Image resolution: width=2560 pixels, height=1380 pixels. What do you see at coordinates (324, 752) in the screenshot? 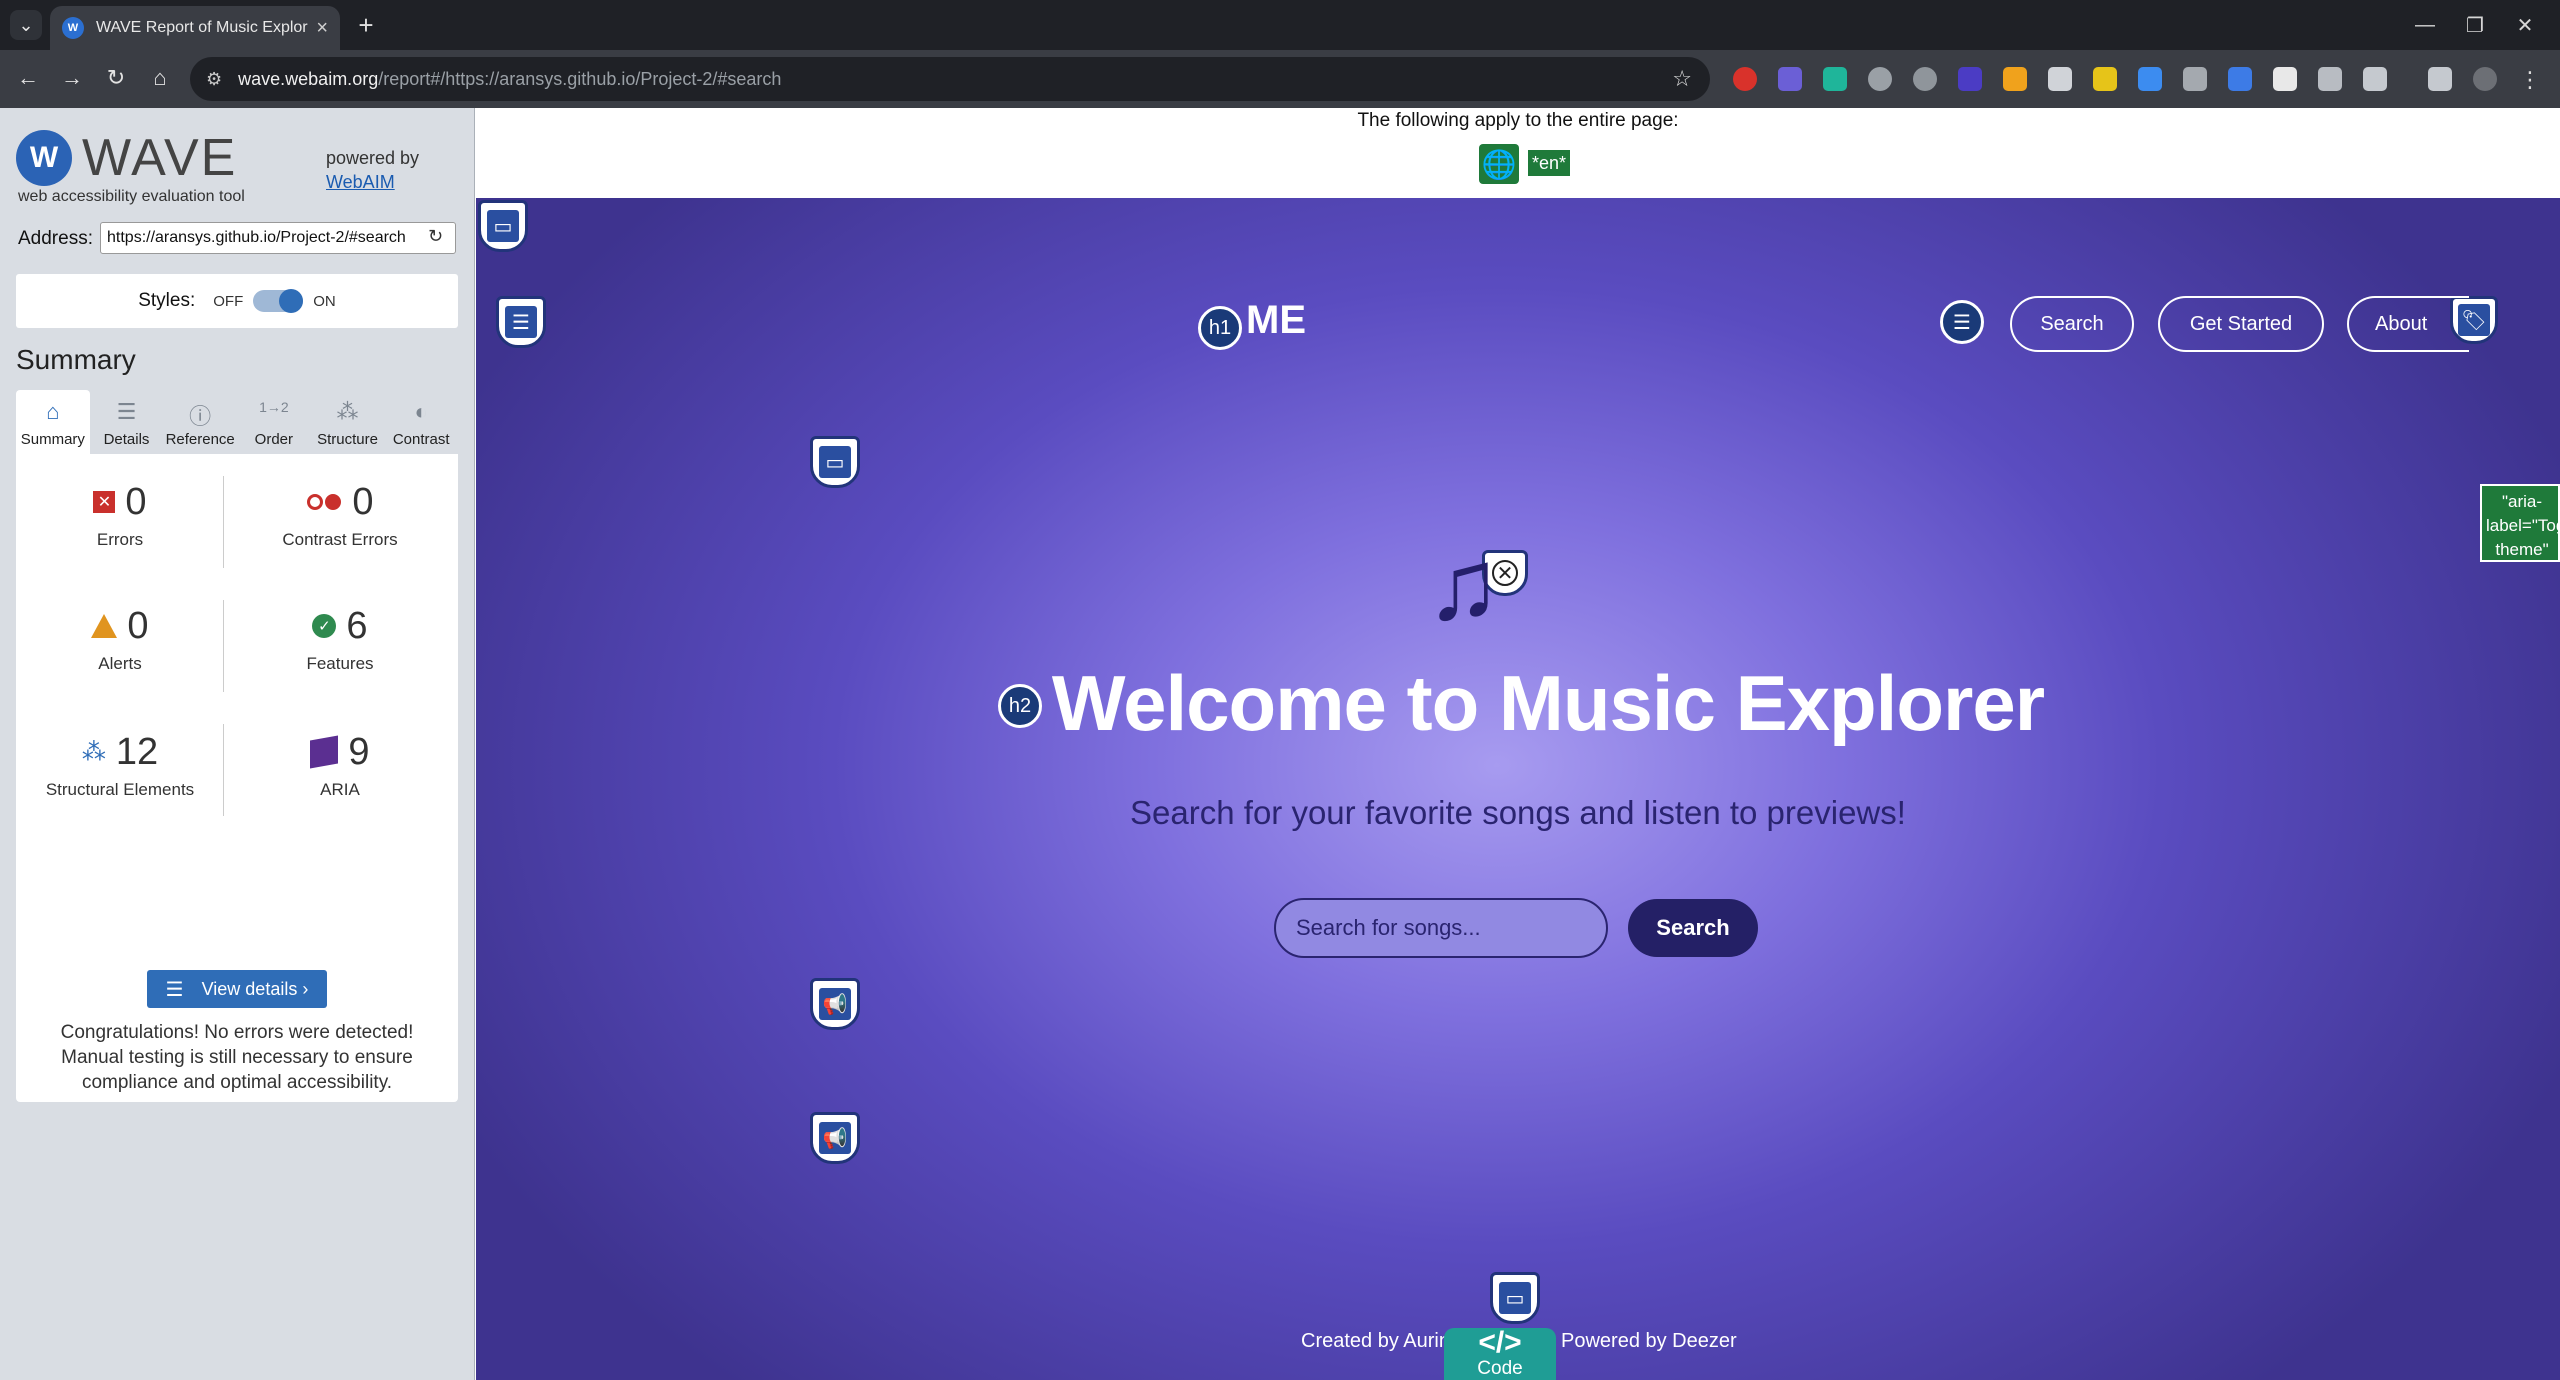
I see `aria-icon` at bounding box center [324, 752].